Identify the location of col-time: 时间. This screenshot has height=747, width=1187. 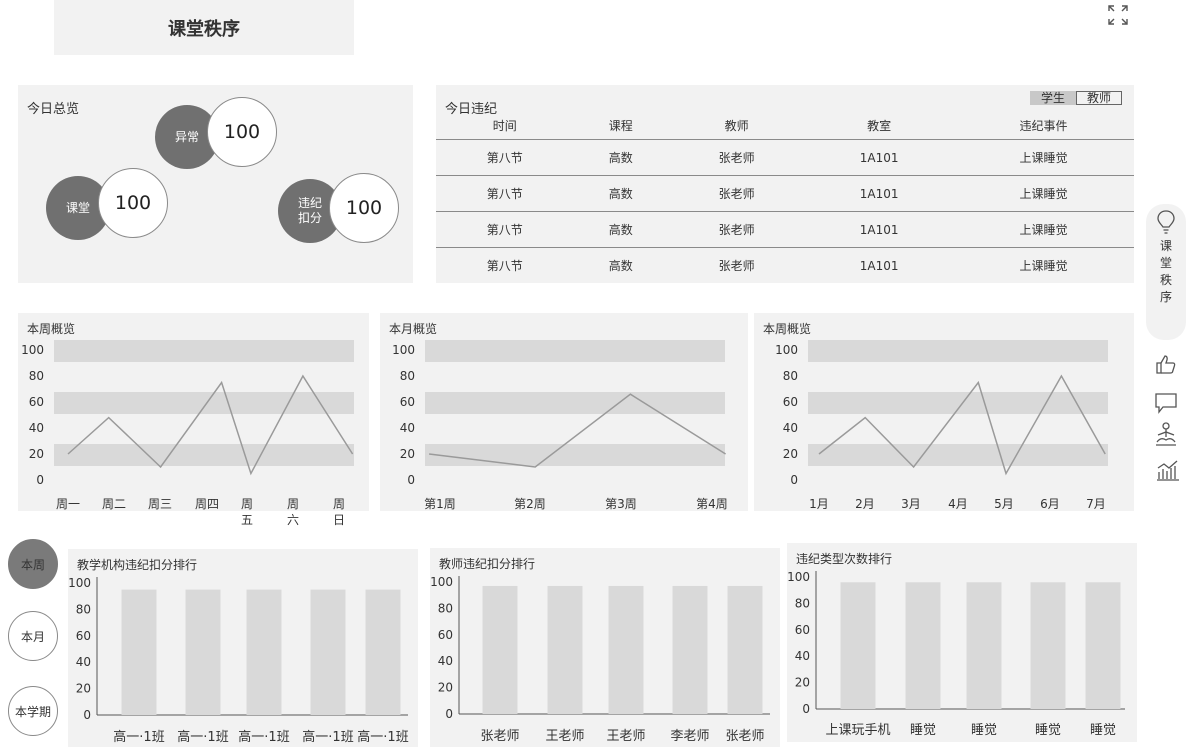
(505, 125).